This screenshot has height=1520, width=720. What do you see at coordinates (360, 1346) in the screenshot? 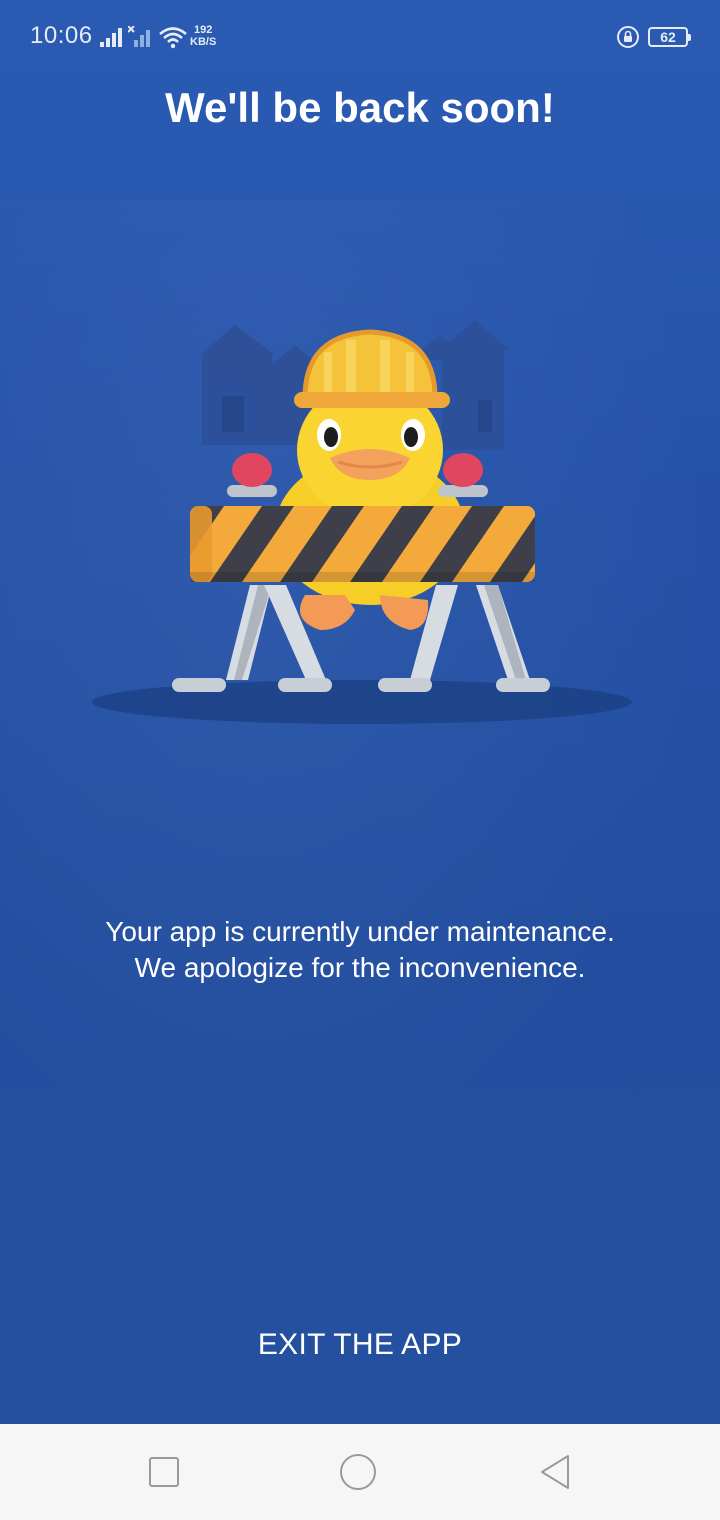
I see `exit-app-button: EXIT THE APP` at bounding box center [360, 1346].